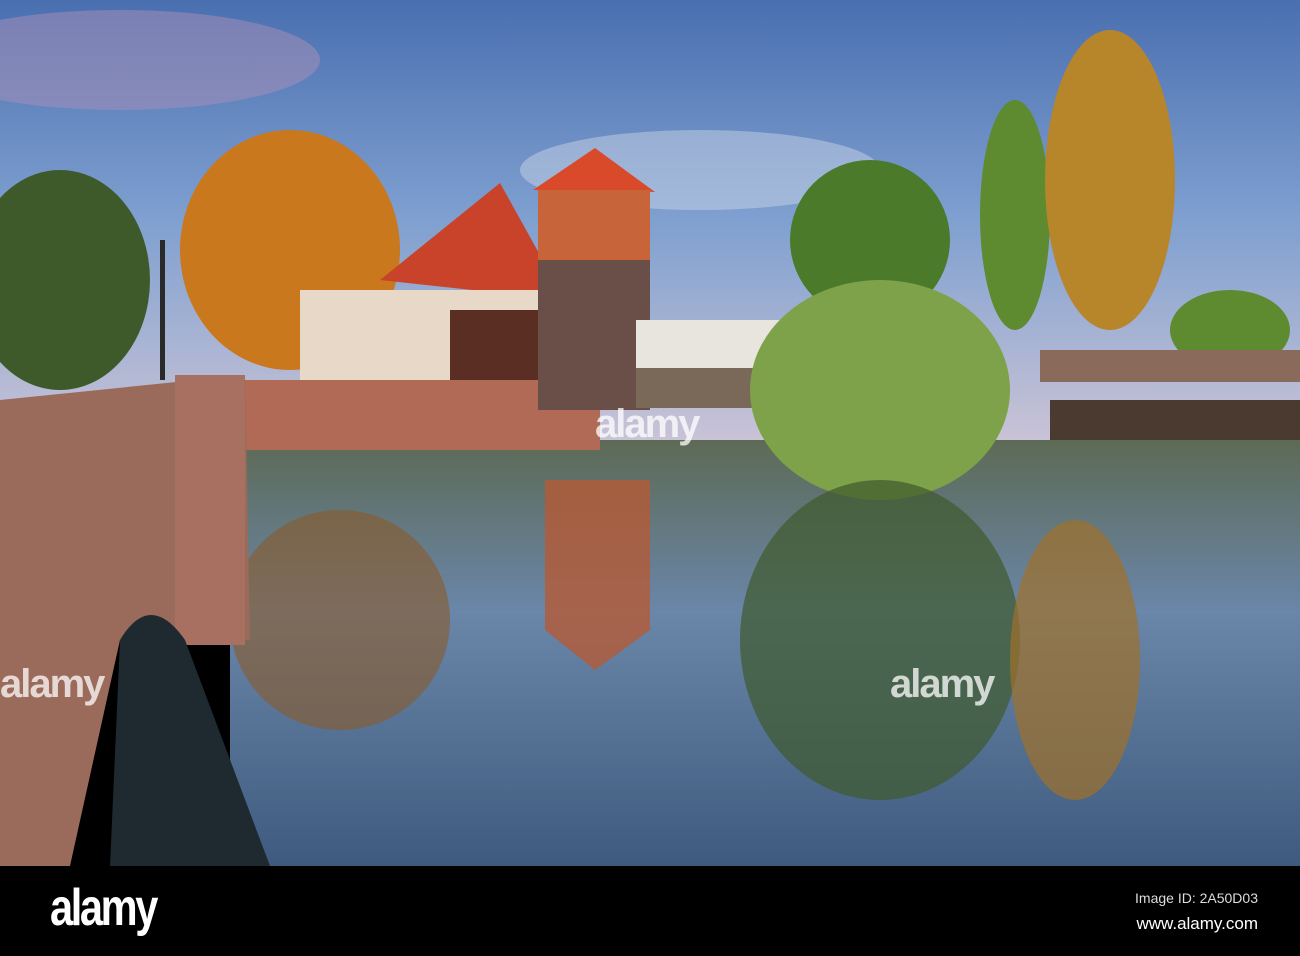  I want to click on footer-bar: alamy Image ID: 2A50D03 www.alamy.com, so click(650, 911).